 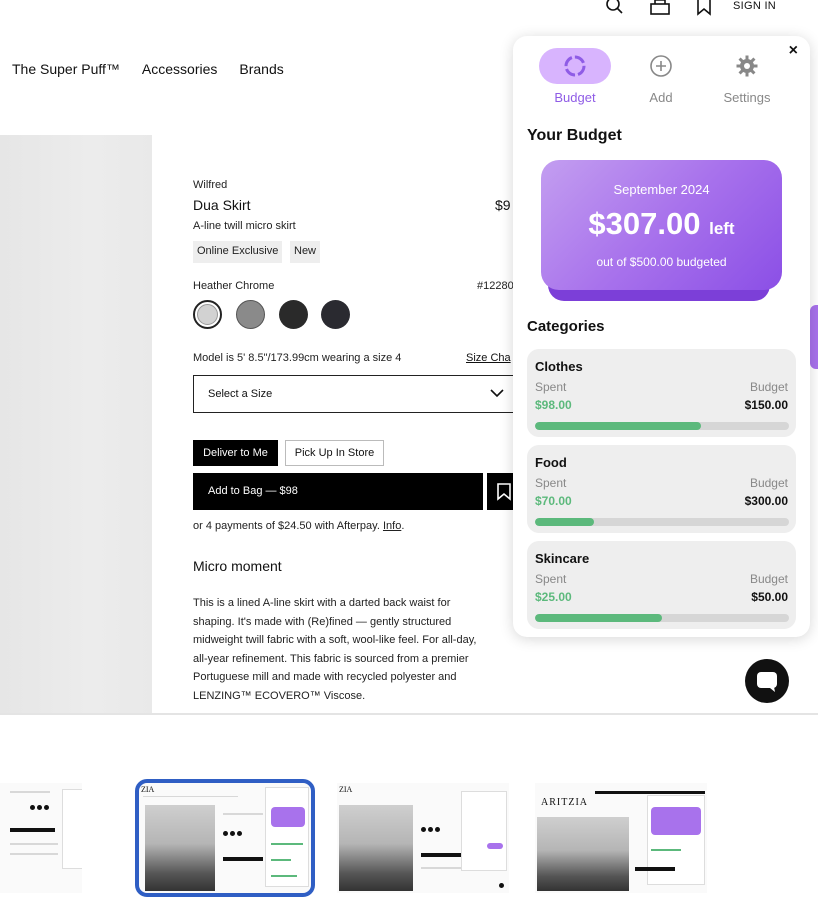 I want to click on budget-title: Your Budget, so click(x=574, y=135).